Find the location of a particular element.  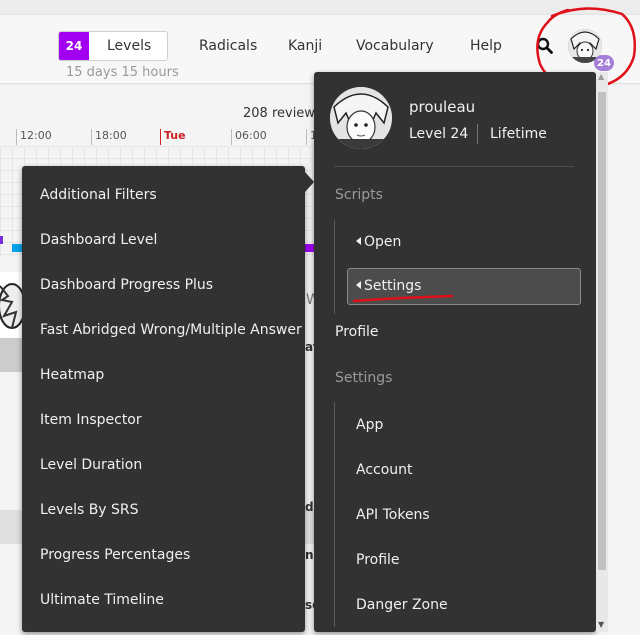

scripts-heading: Scripts is located at coordinates (359, 195).